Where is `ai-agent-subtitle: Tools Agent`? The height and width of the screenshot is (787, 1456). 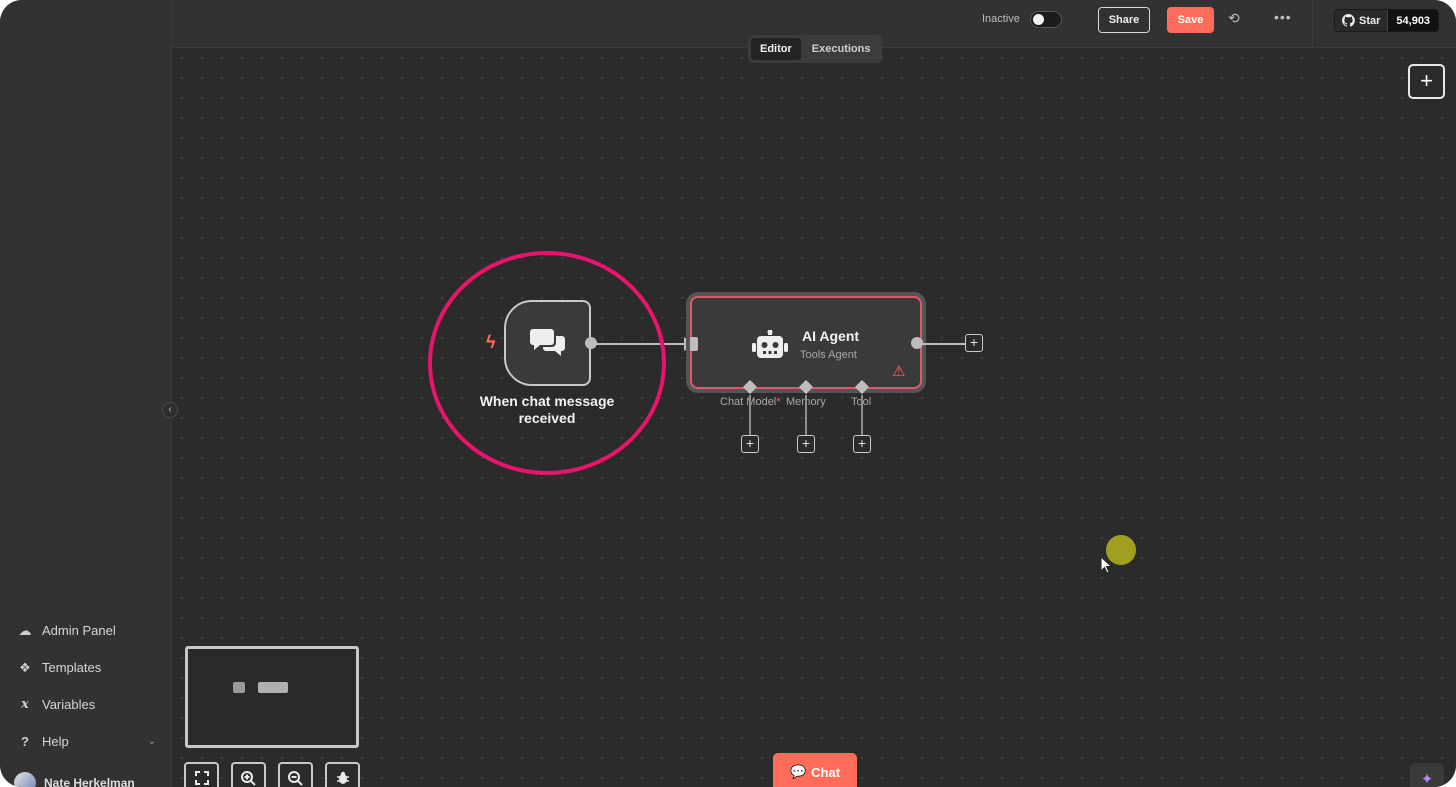 ai-agent-subtitle: Tools Agent is located at coordinates (828, 355).